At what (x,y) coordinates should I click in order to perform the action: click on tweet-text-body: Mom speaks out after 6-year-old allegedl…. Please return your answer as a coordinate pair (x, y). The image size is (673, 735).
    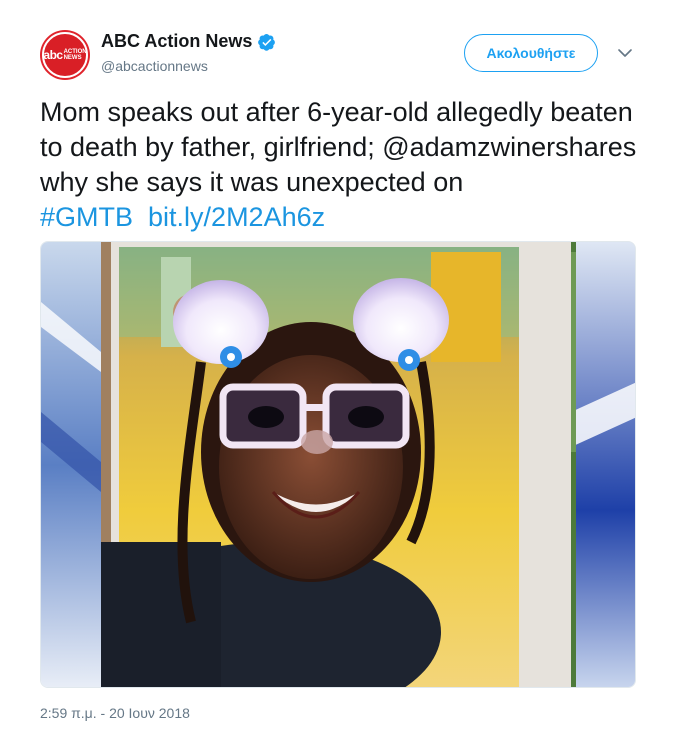
    Looking at the image, I should click on (338, 147).